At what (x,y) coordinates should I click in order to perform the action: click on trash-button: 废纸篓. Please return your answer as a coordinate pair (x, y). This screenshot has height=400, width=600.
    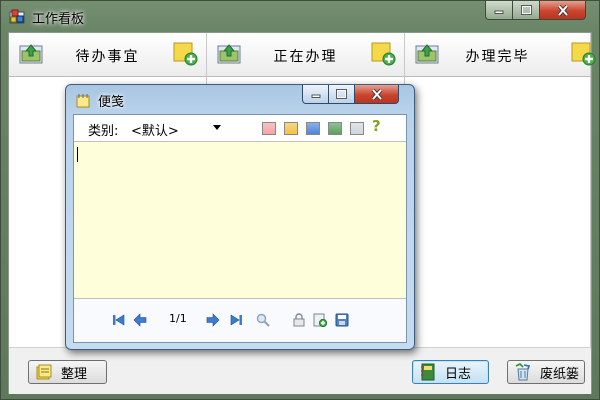
    Looking at the image, I should click on (546, 372).